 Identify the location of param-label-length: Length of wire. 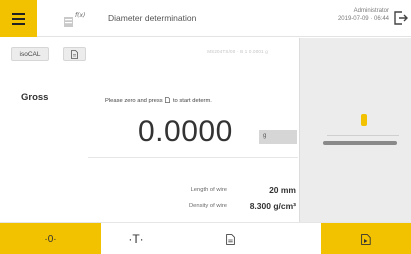
(208, 190).